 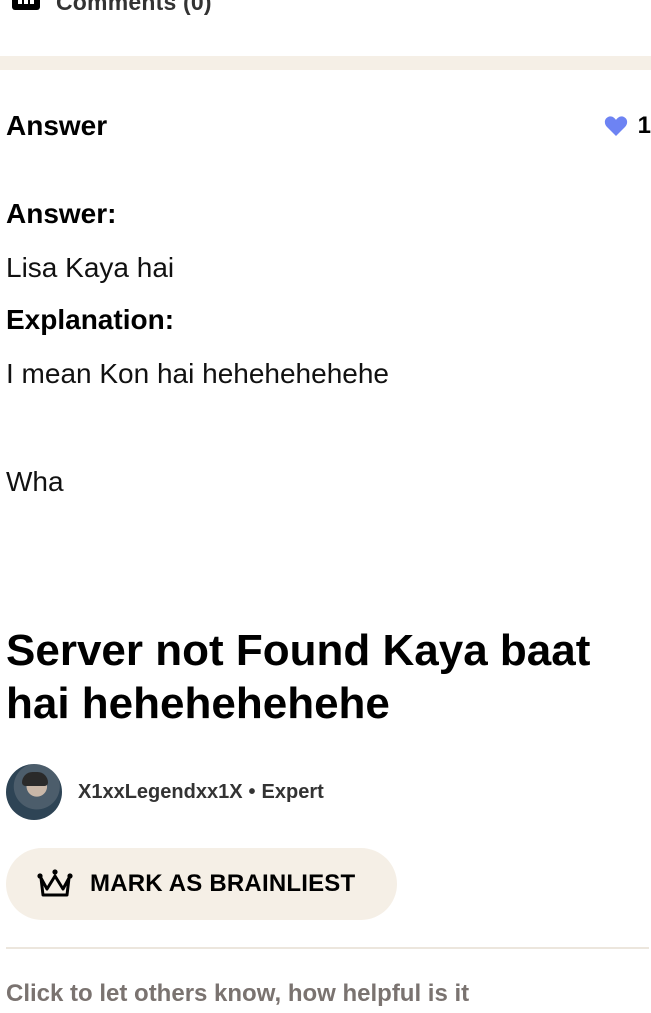 What do you see at coordinates (223, 883) in the screenshot?
I see `brainliest-label: MARK AS BRAINLIEST` at bounding box center [223, 883].